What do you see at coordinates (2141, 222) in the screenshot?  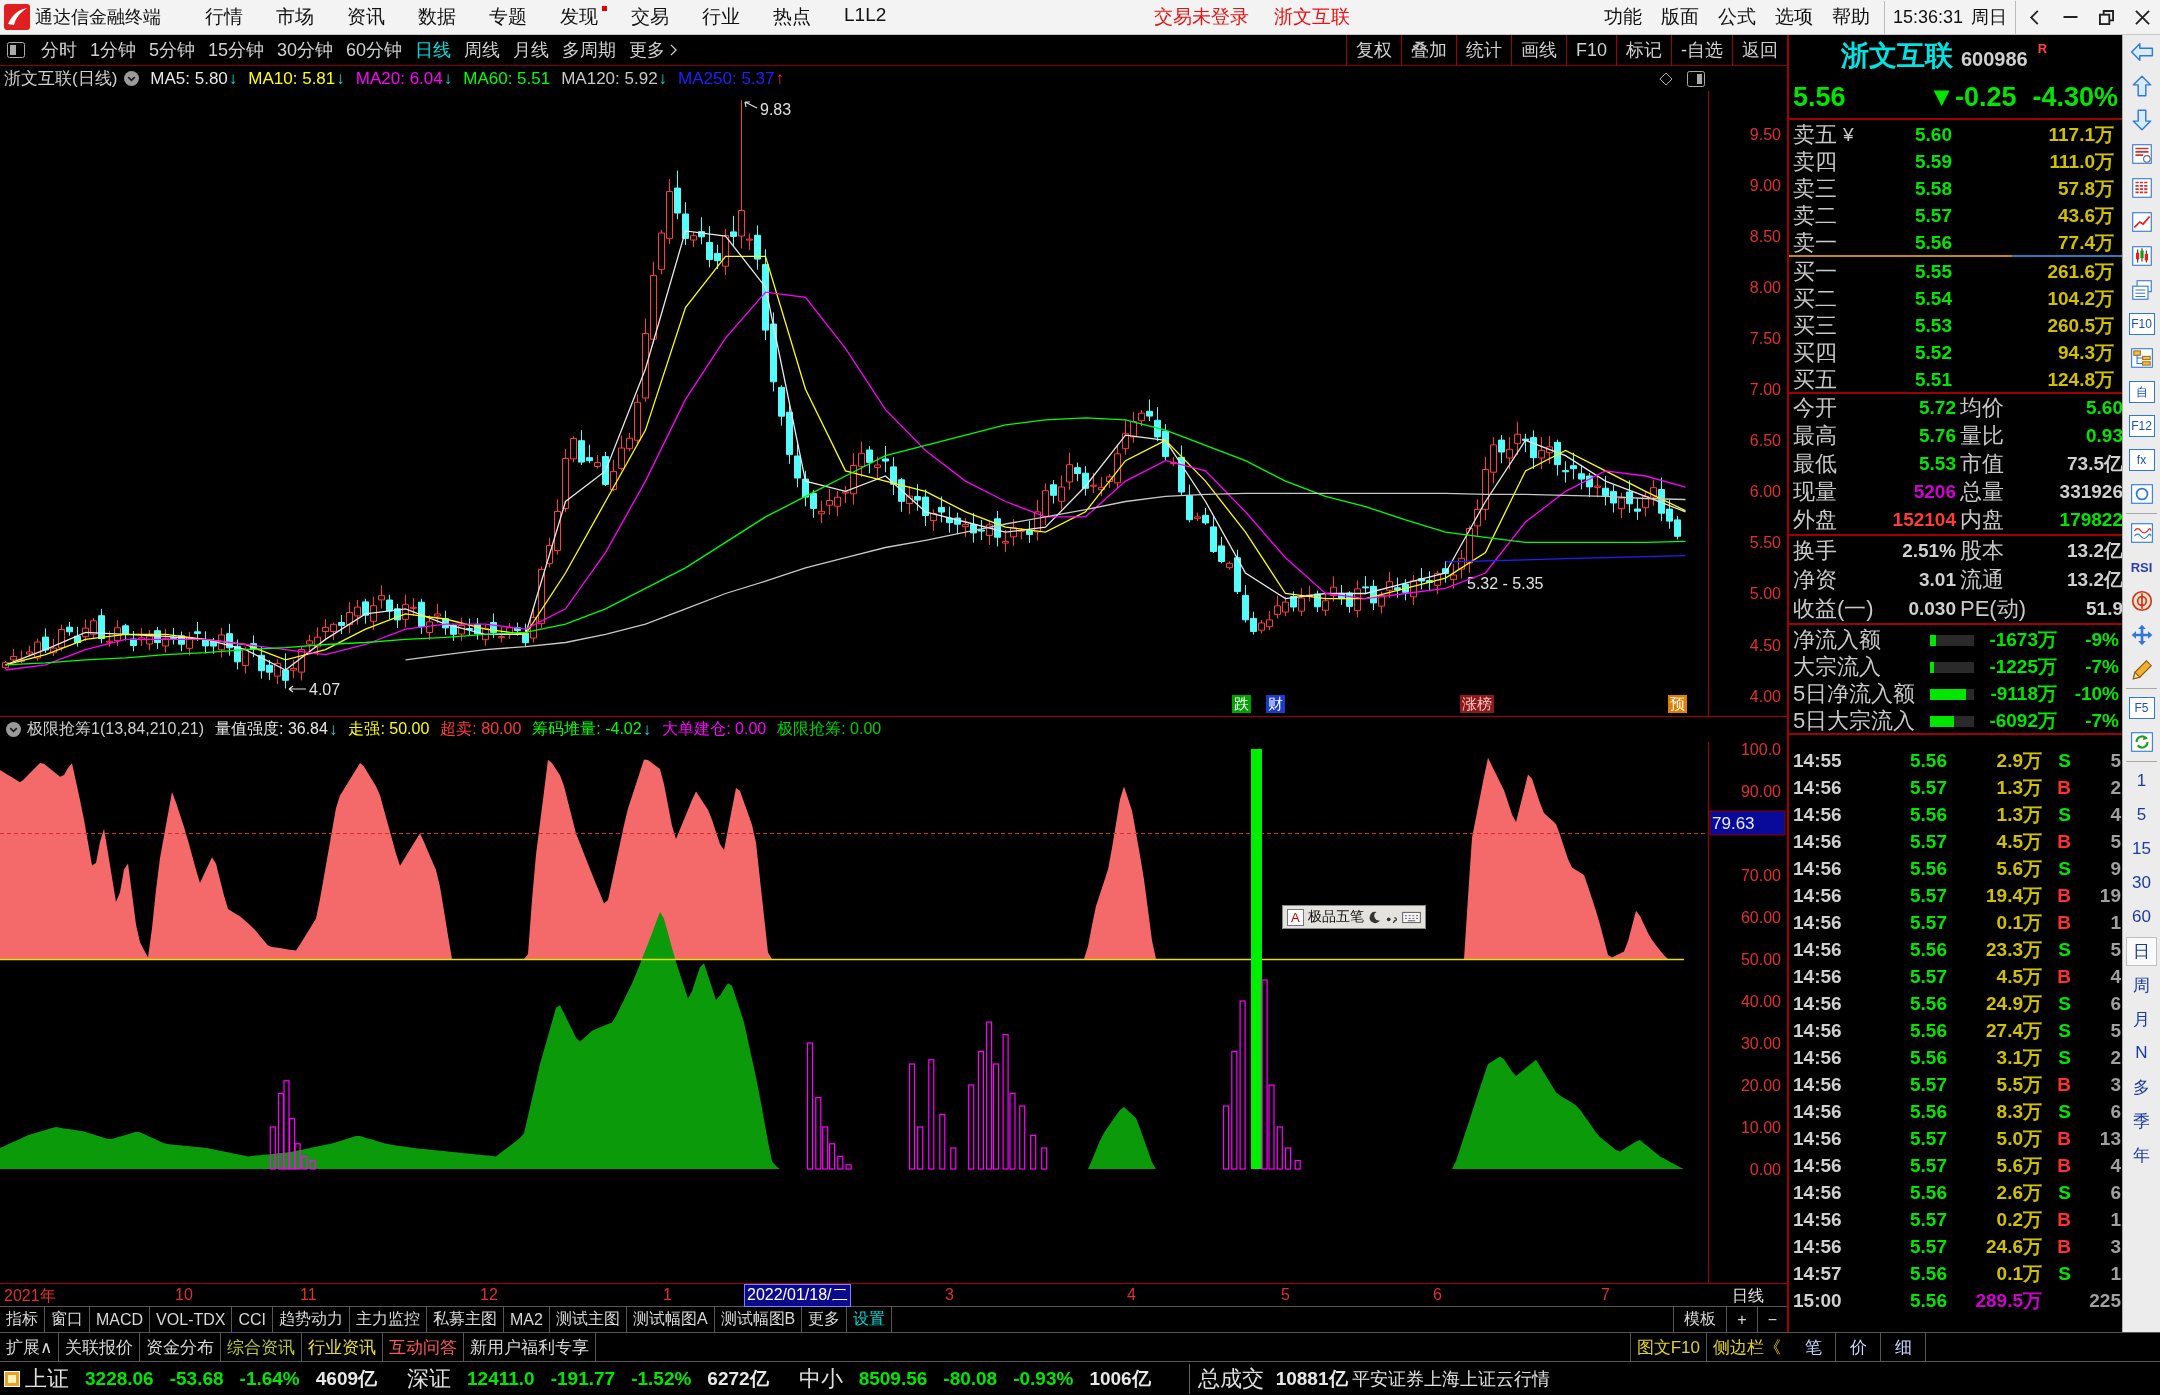 I see `line-chart-icon` at bounding box center [2141, 222].